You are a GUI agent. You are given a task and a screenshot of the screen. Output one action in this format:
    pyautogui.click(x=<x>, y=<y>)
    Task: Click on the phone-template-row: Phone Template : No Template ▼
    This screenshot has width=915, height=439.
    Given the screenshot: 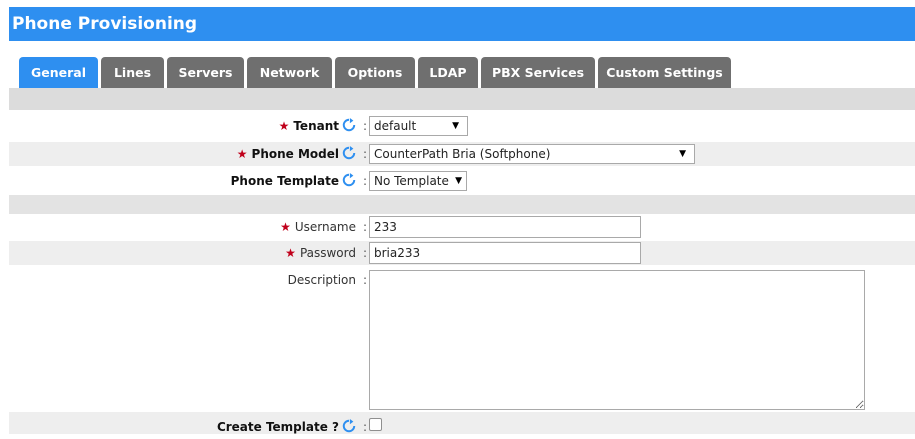 What is the action you would take?
    pyautogui.click(x=462, y=181)
    